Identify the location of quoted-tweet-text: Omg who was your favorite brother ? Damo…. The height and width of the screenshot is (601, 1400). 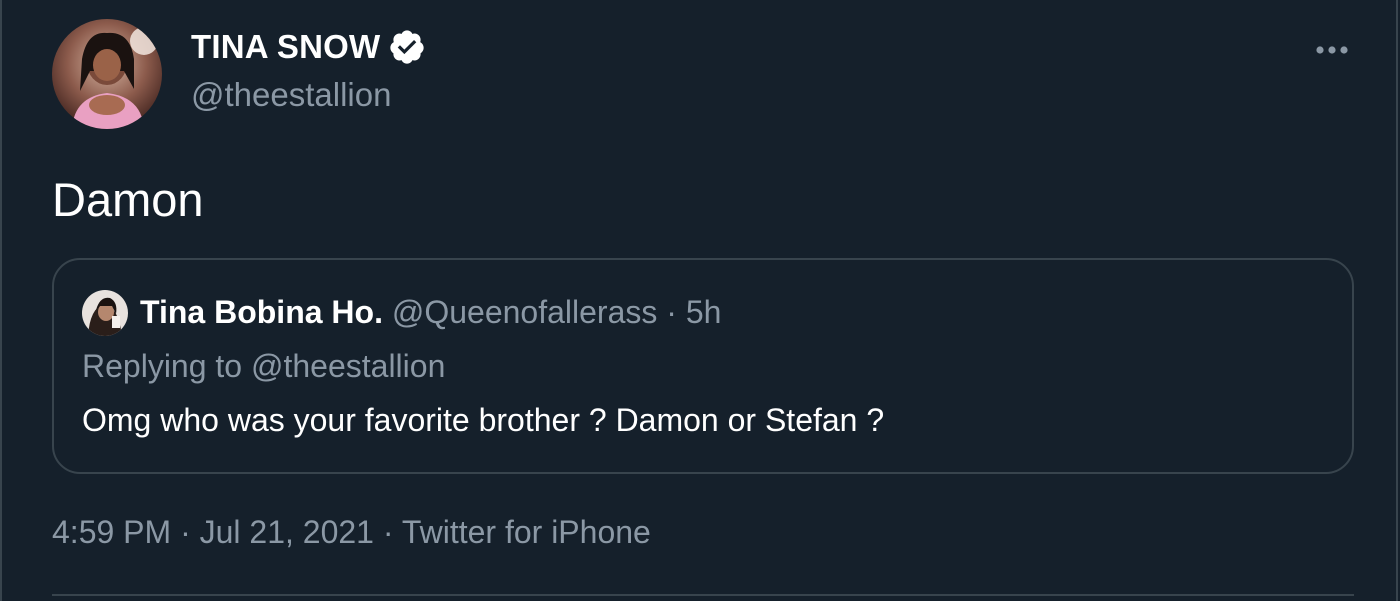
(483, 420).